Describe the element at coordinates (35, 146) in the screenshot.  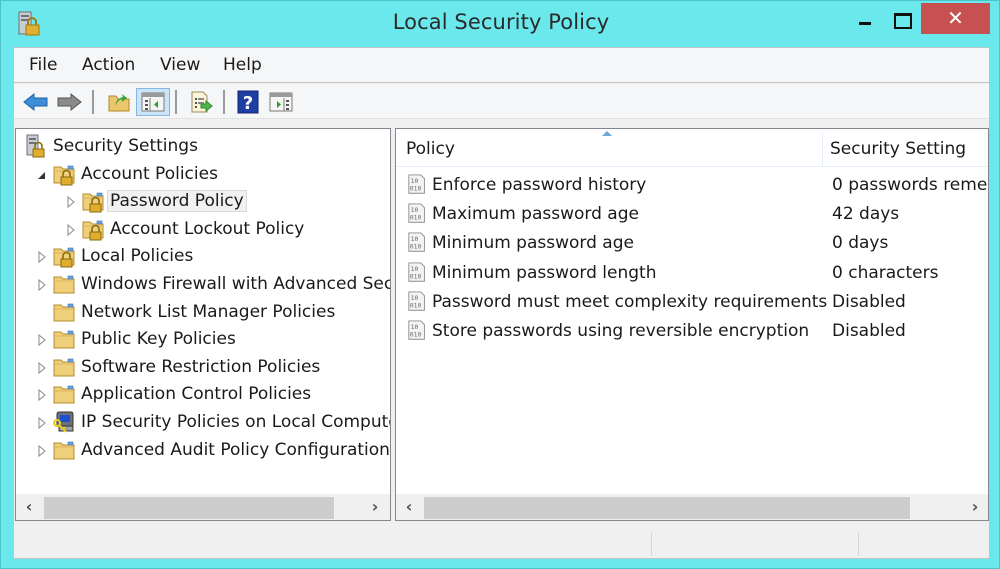
I see `security-settings-icon` at that location.